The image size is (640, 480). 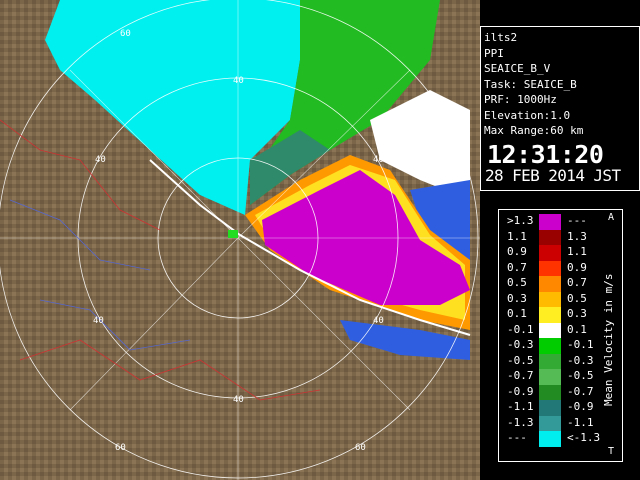 What do you see at coordinates (534, 130) in the screenshot?
I see `max-range-value: Max Range:60 km` at bounding box center [534, 130].